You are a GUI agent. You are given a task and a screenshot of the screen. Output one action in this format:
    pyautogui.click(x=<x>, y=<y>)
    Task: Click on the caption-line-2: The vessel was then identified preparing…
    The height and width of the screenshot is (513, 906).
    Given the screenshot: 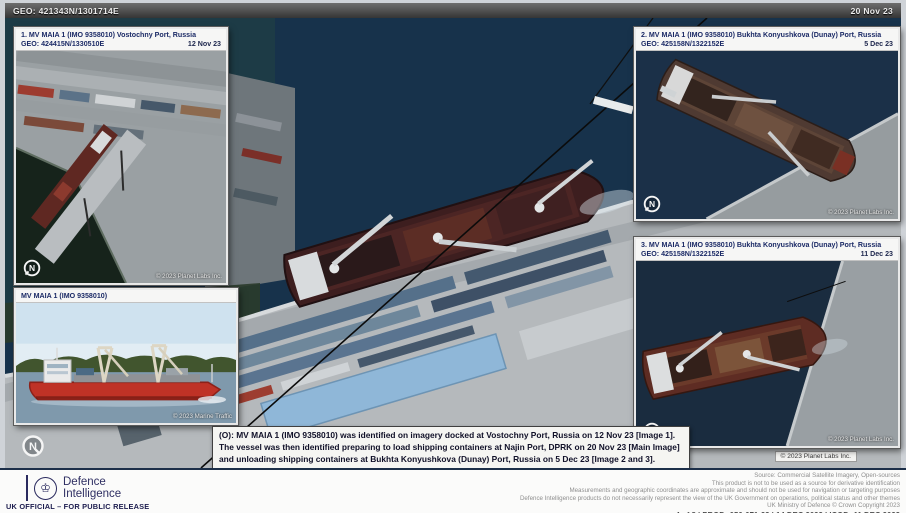 What is the action you would take?
    pyautogui.click(x=449, y=446)
    